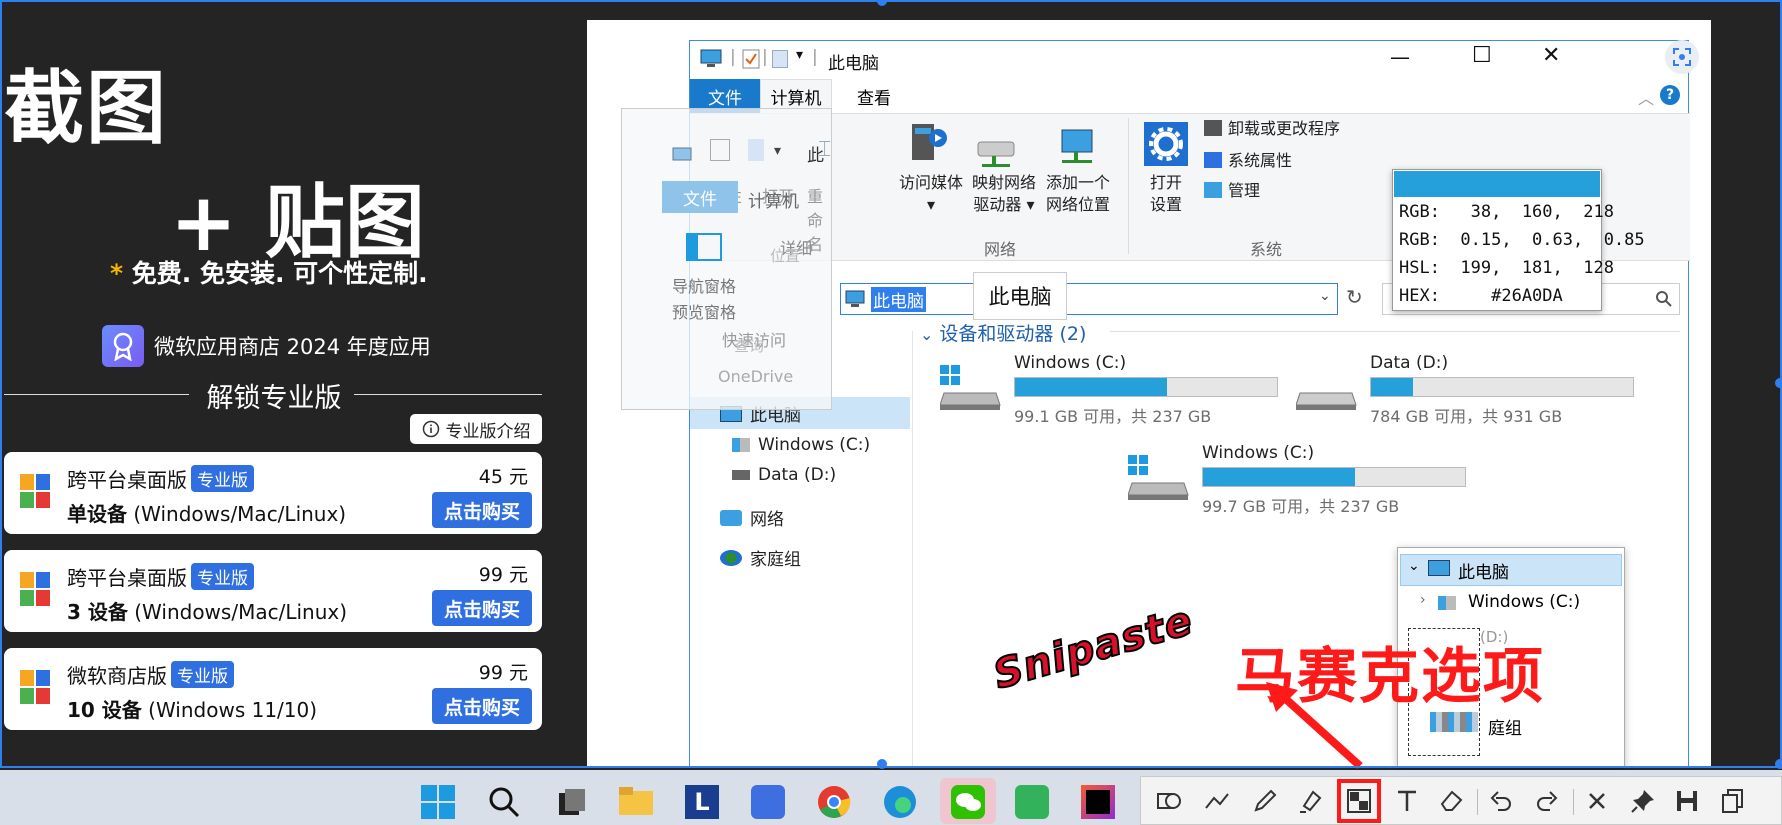 The height and width of the screenshot is (825, 1782). What do you see at coordinates (1359, 801) in the screenshot?
I see `mosaic-icon` at bounding box center [1359, 801].